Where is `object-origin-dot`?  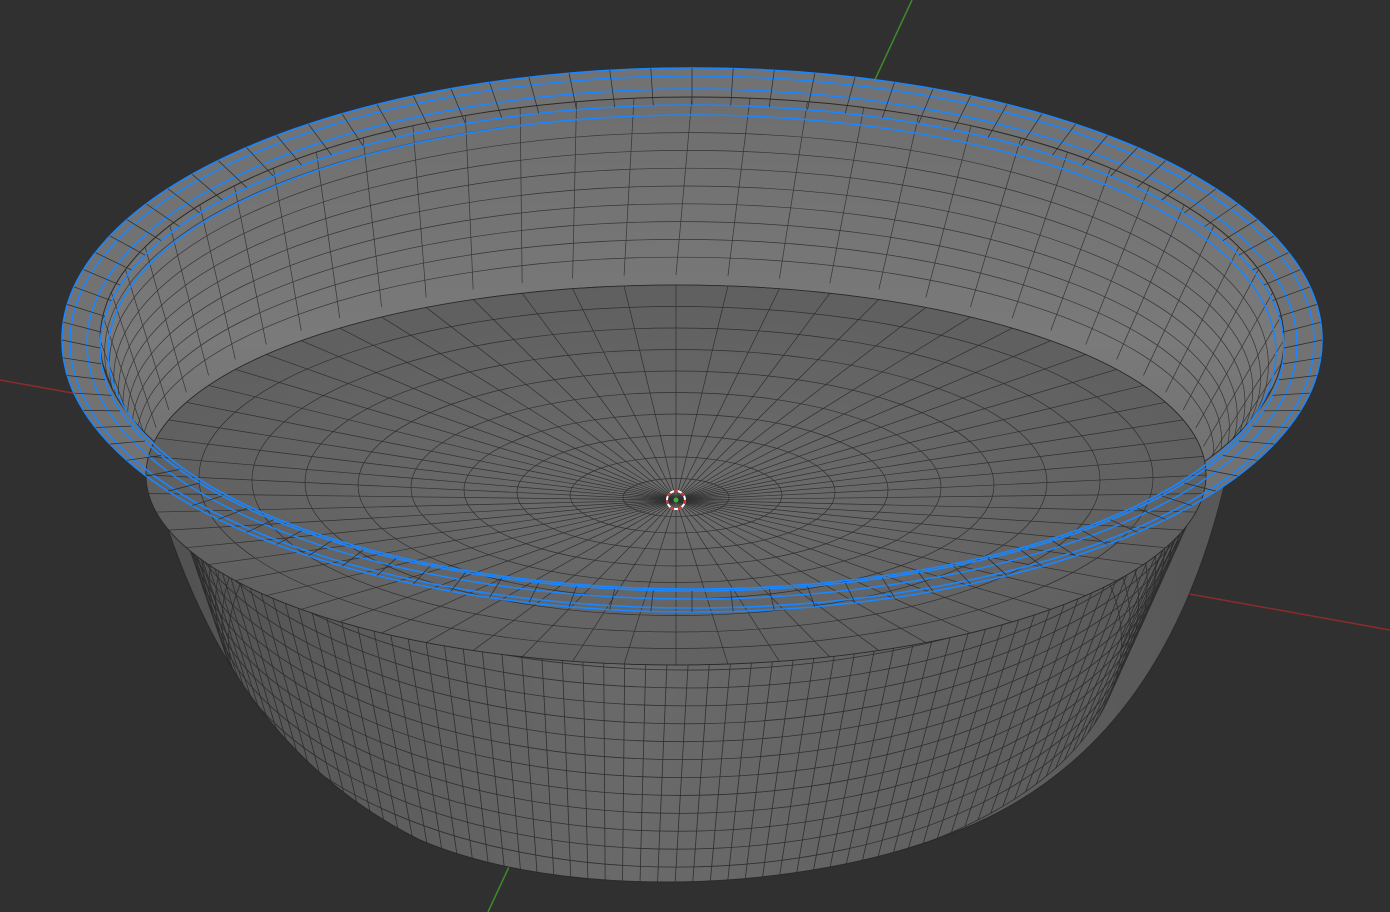 object-origin-dot is located at coordinates (676, 500).